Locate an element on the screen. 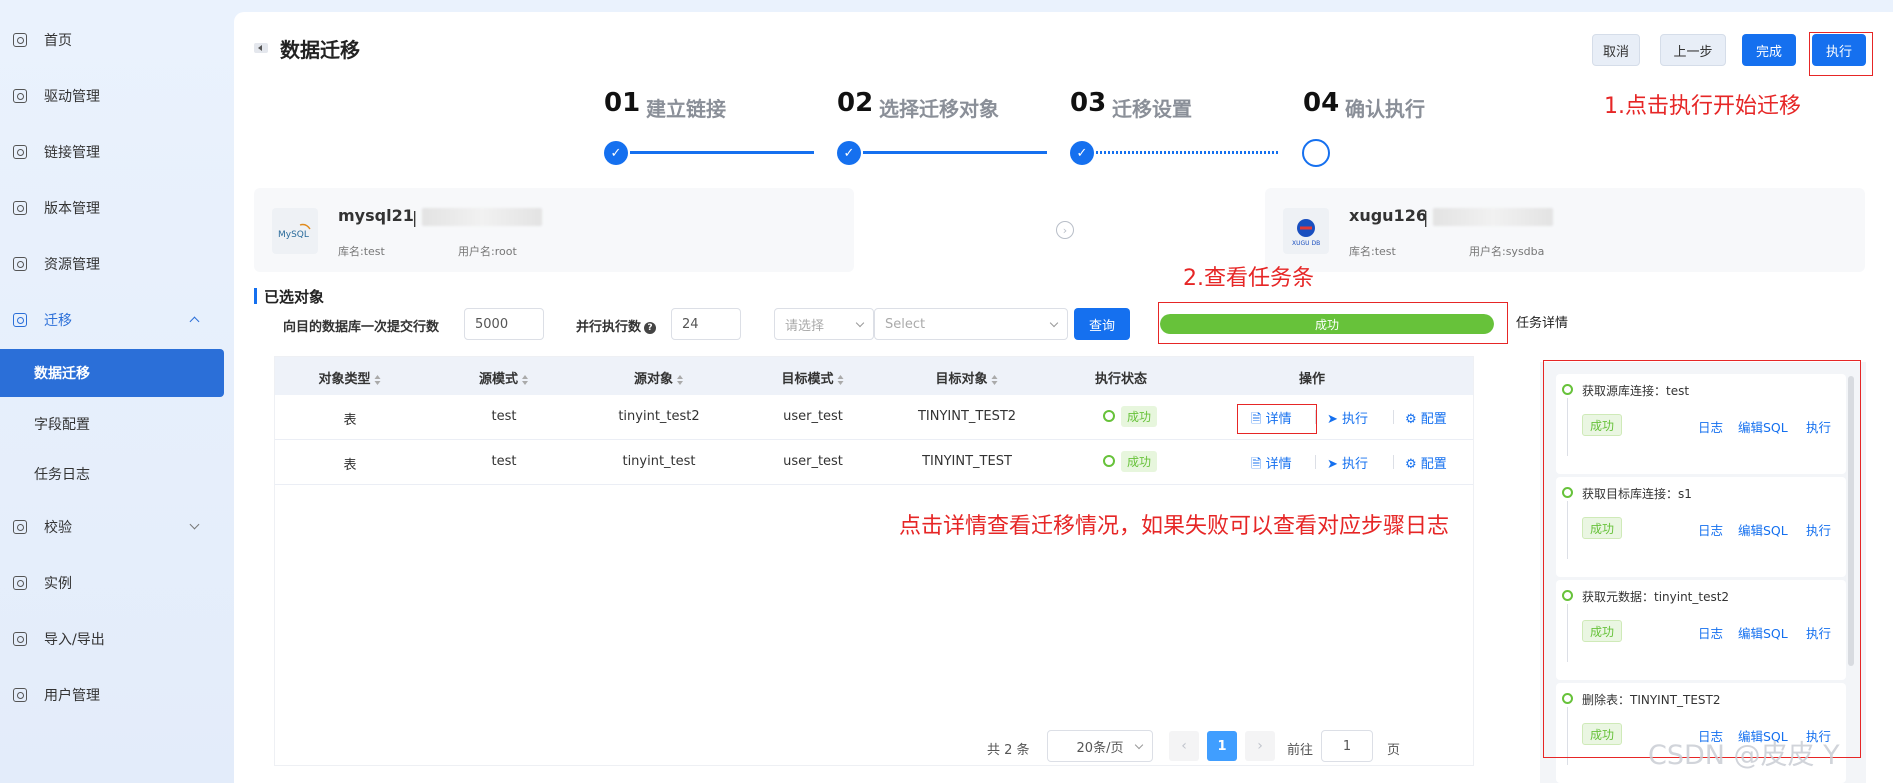 The height and width of the screenshot is (783, 1893). mysql-logo-icon: MySQL is located at coordinates (295, 231).